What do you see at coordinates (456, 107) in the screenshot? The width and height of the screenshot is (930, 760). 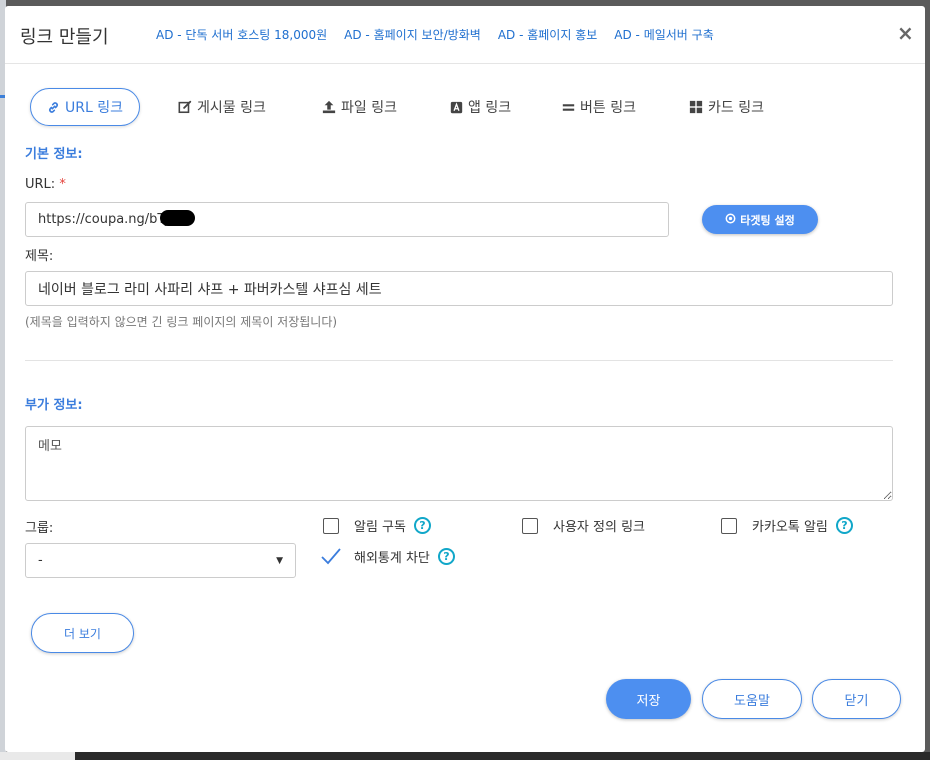 I see `app-icon` at bounding box center [456, 107].